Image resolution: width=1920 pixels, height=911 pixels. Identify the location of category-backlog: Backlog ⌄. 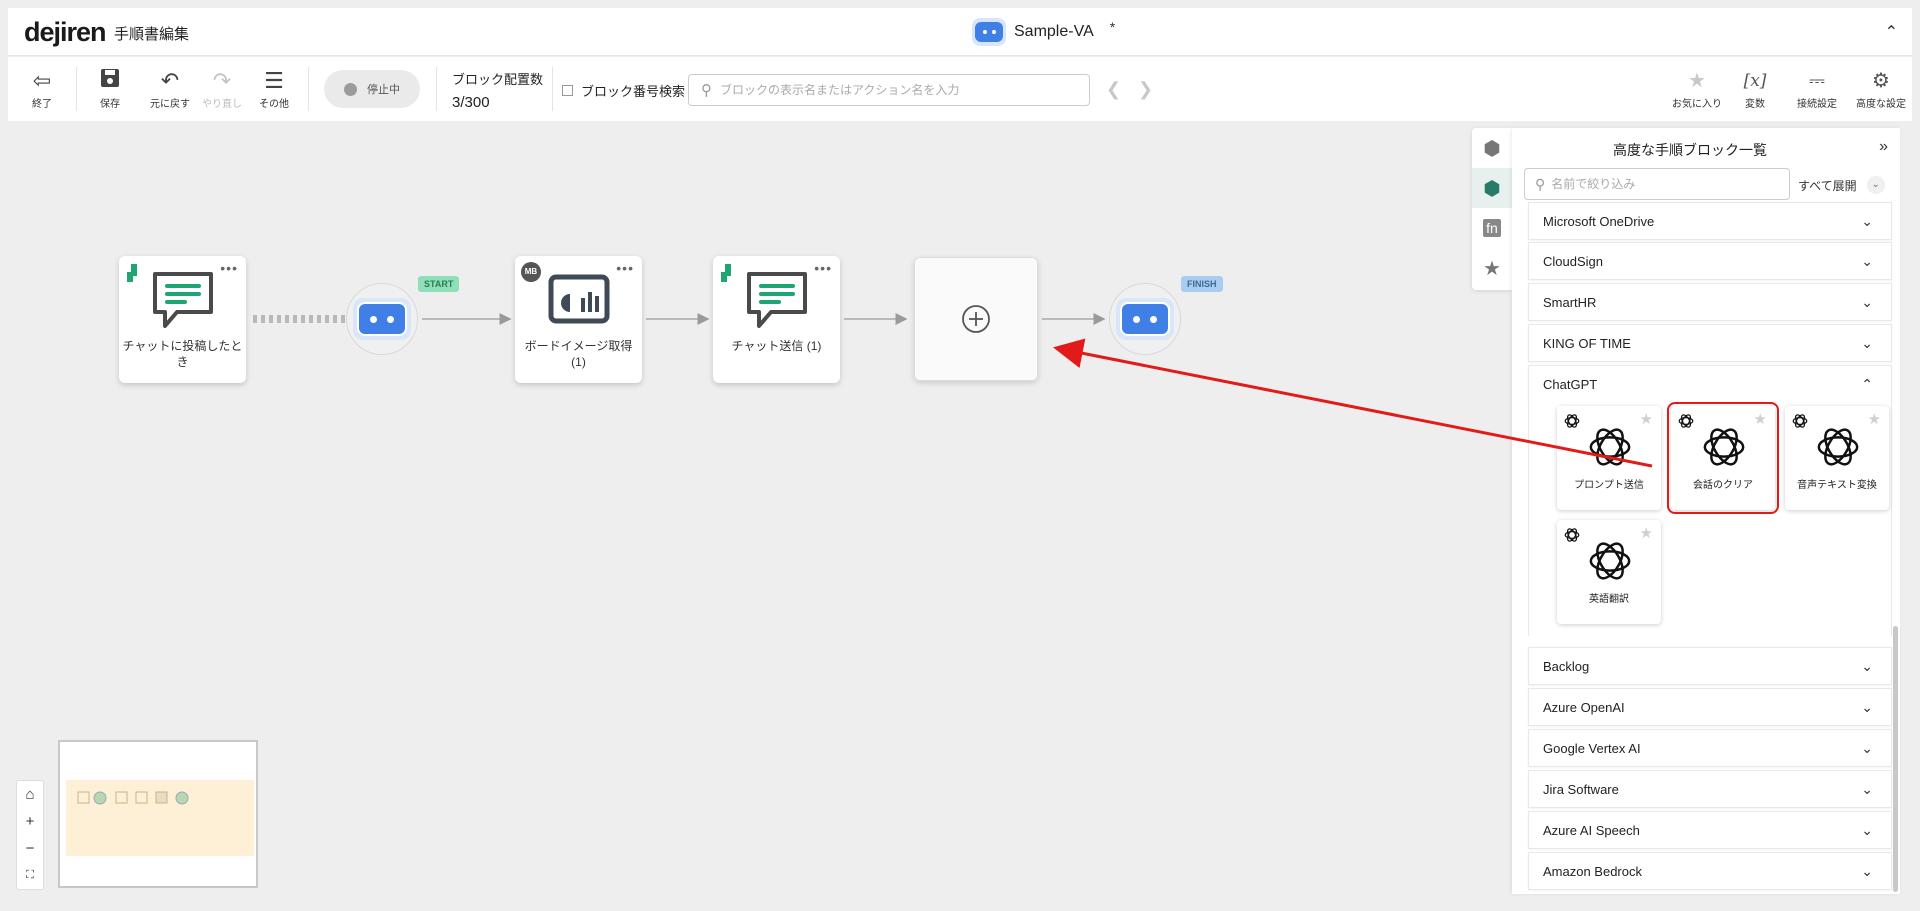
(1710, 666).